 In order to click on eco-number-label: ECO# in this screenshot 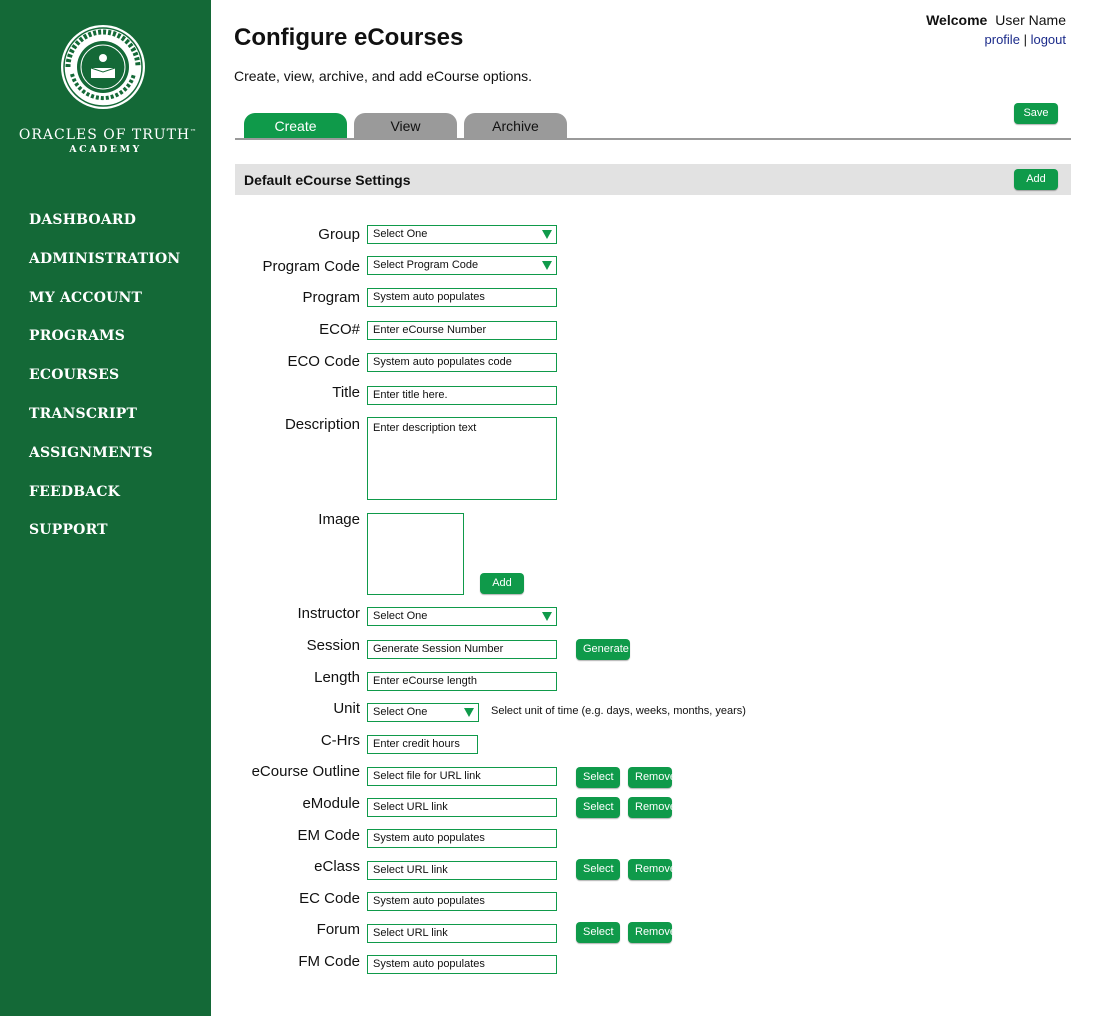, I will do `click(339, 329)`.